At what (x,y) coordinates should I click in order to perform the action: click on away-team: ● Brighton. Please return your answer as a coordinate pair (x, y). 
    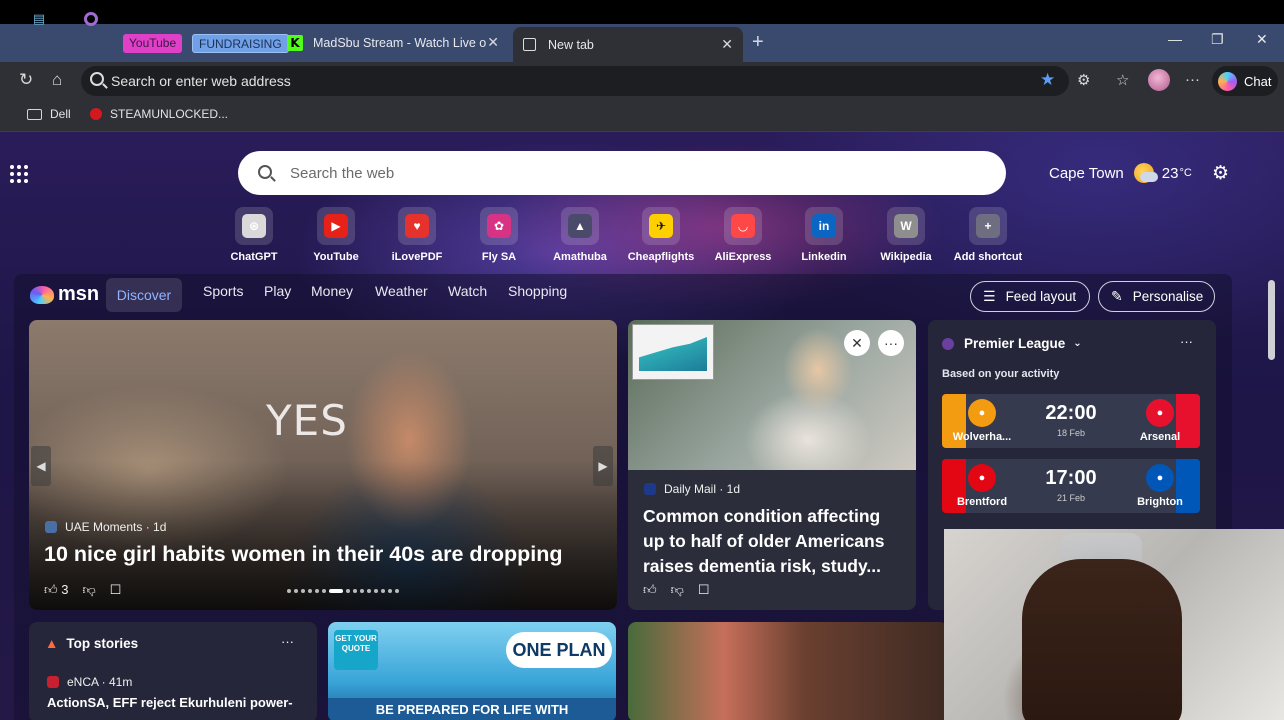
    Looking at the image, I should click on (1160, 486).